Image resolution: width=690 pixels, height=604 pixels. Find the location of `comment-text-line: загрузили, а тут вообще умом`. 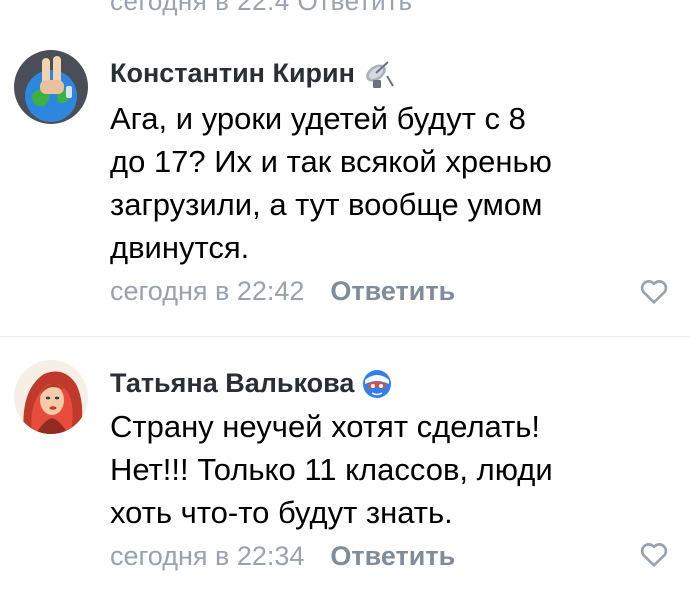

comment-text-line: загрузили, а тут вообще умом is located at coordinates (326, 204).